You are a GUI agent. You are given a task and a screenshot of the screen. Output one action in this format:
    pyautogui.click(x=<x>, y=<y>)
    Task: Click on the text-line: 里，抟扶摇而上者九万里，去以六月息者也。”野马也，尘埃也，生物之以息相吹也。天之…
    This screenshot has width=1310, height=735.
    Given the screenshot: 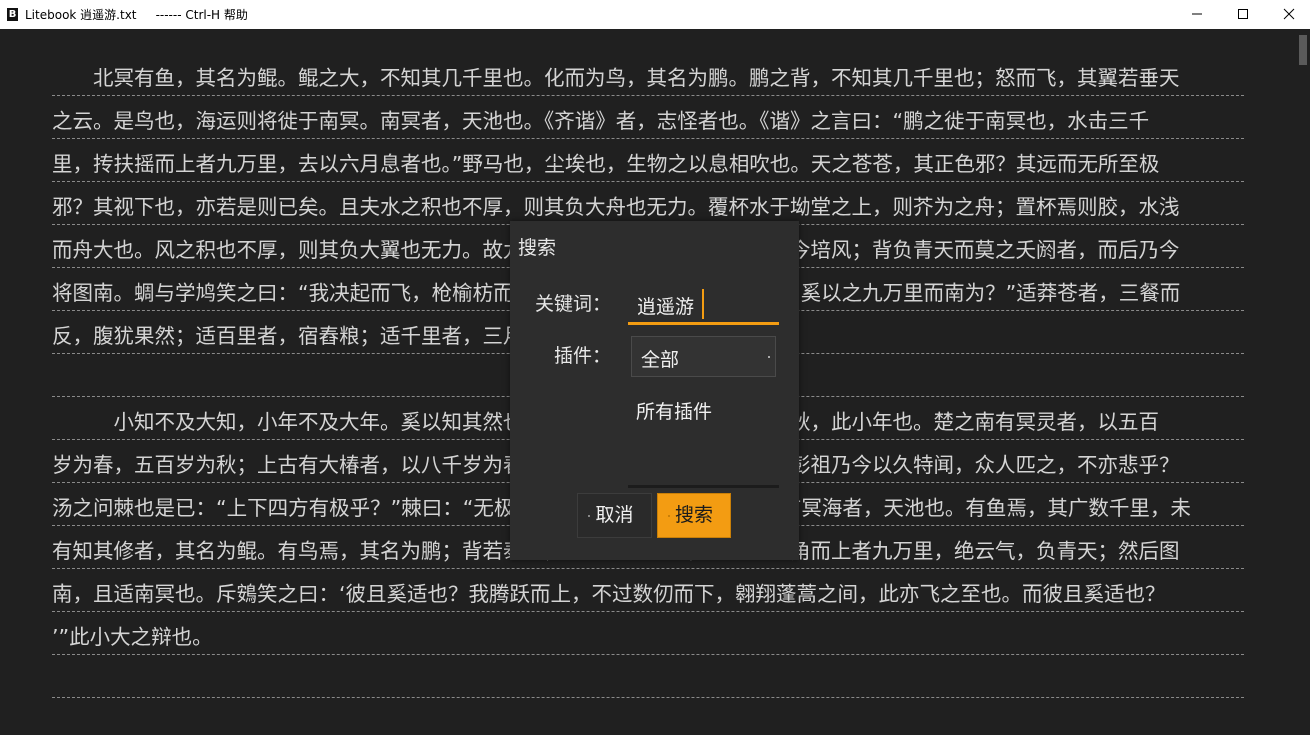 What is the action you would take?
    pyautogui.click(x=648, y=160)
    